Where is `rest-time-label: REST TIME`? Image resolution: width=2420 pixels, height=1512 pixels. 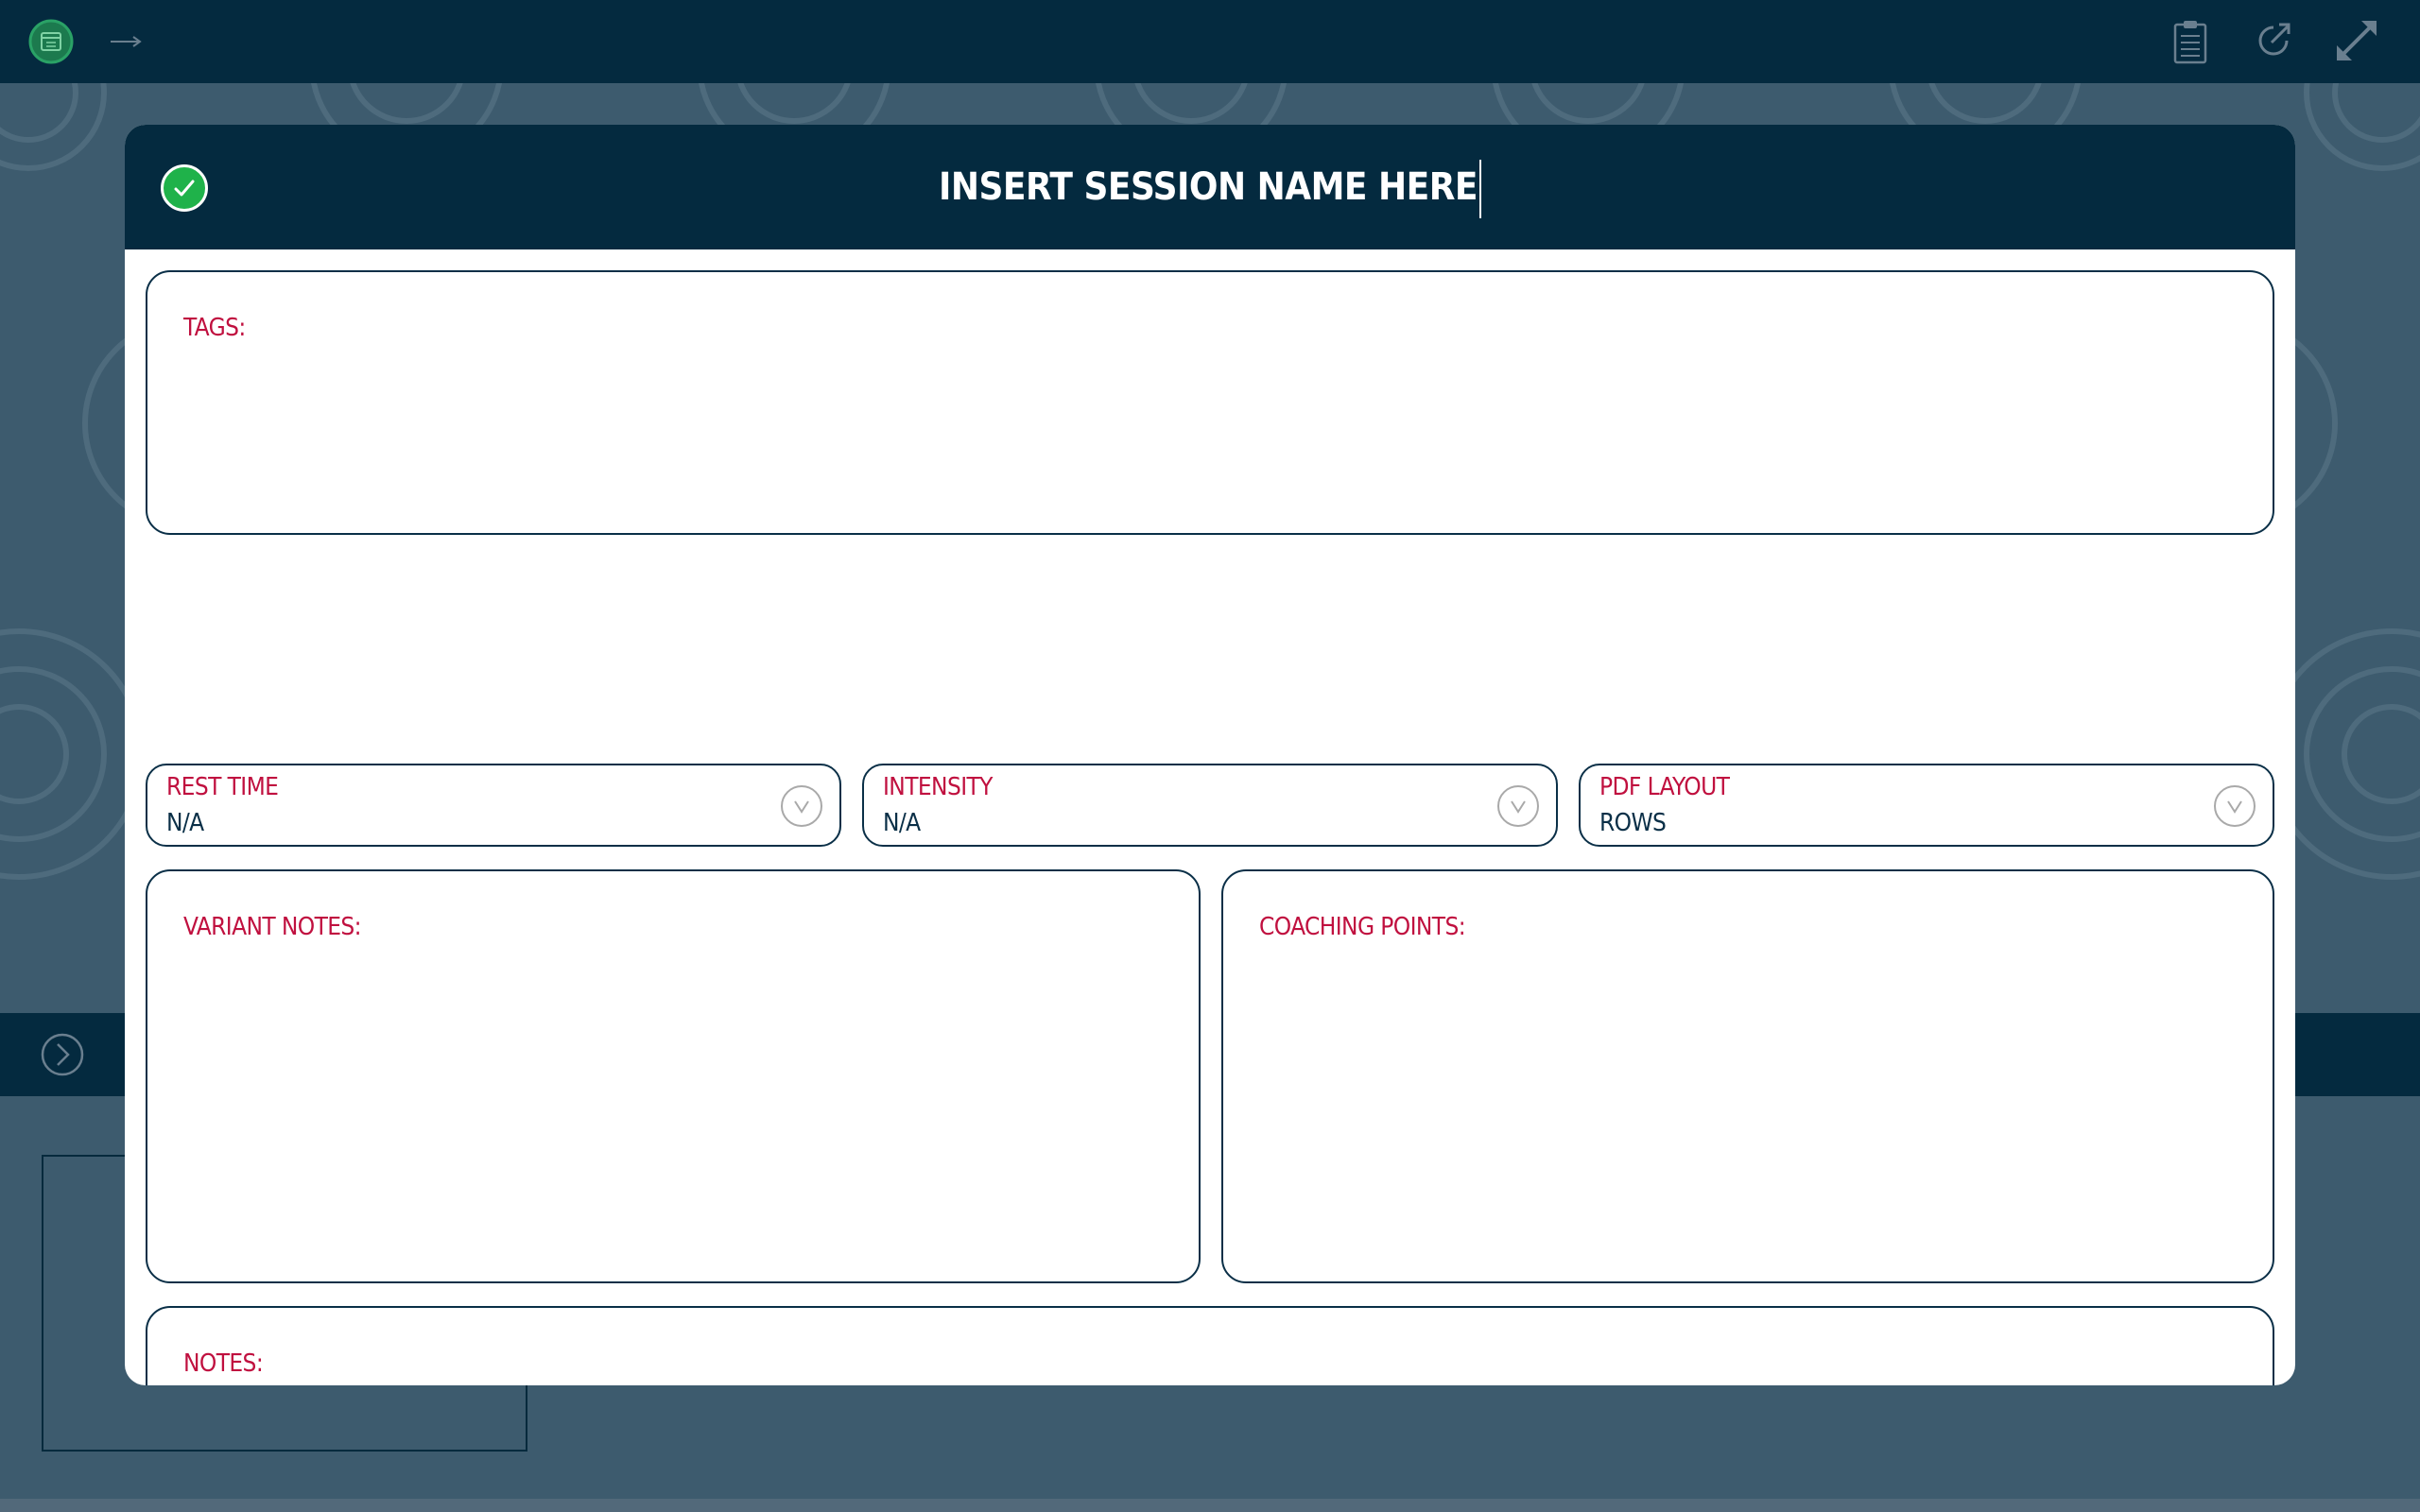 rest-time-label: REST TIME is located at coordinates (222, 787).